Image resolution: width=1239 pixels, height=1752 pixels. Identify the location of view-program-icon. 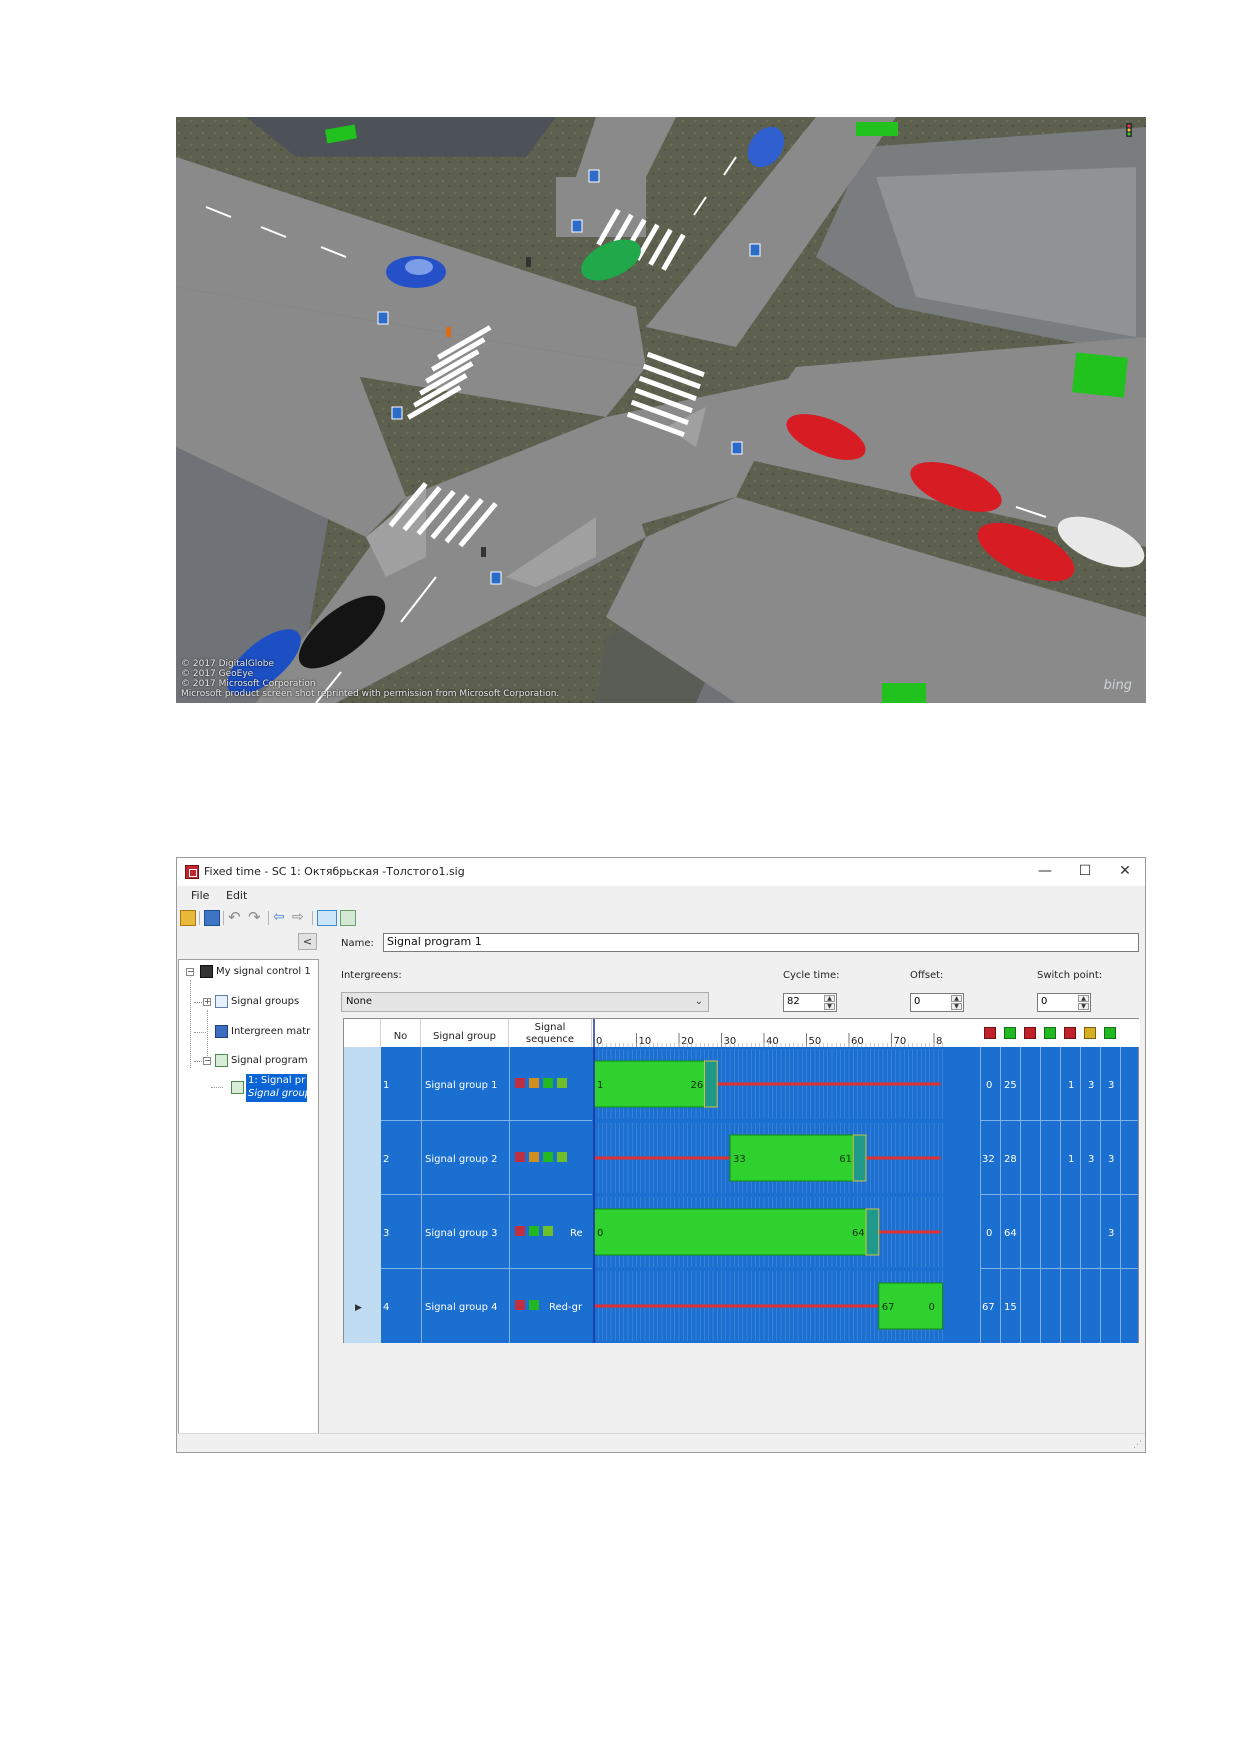
(348, 918).